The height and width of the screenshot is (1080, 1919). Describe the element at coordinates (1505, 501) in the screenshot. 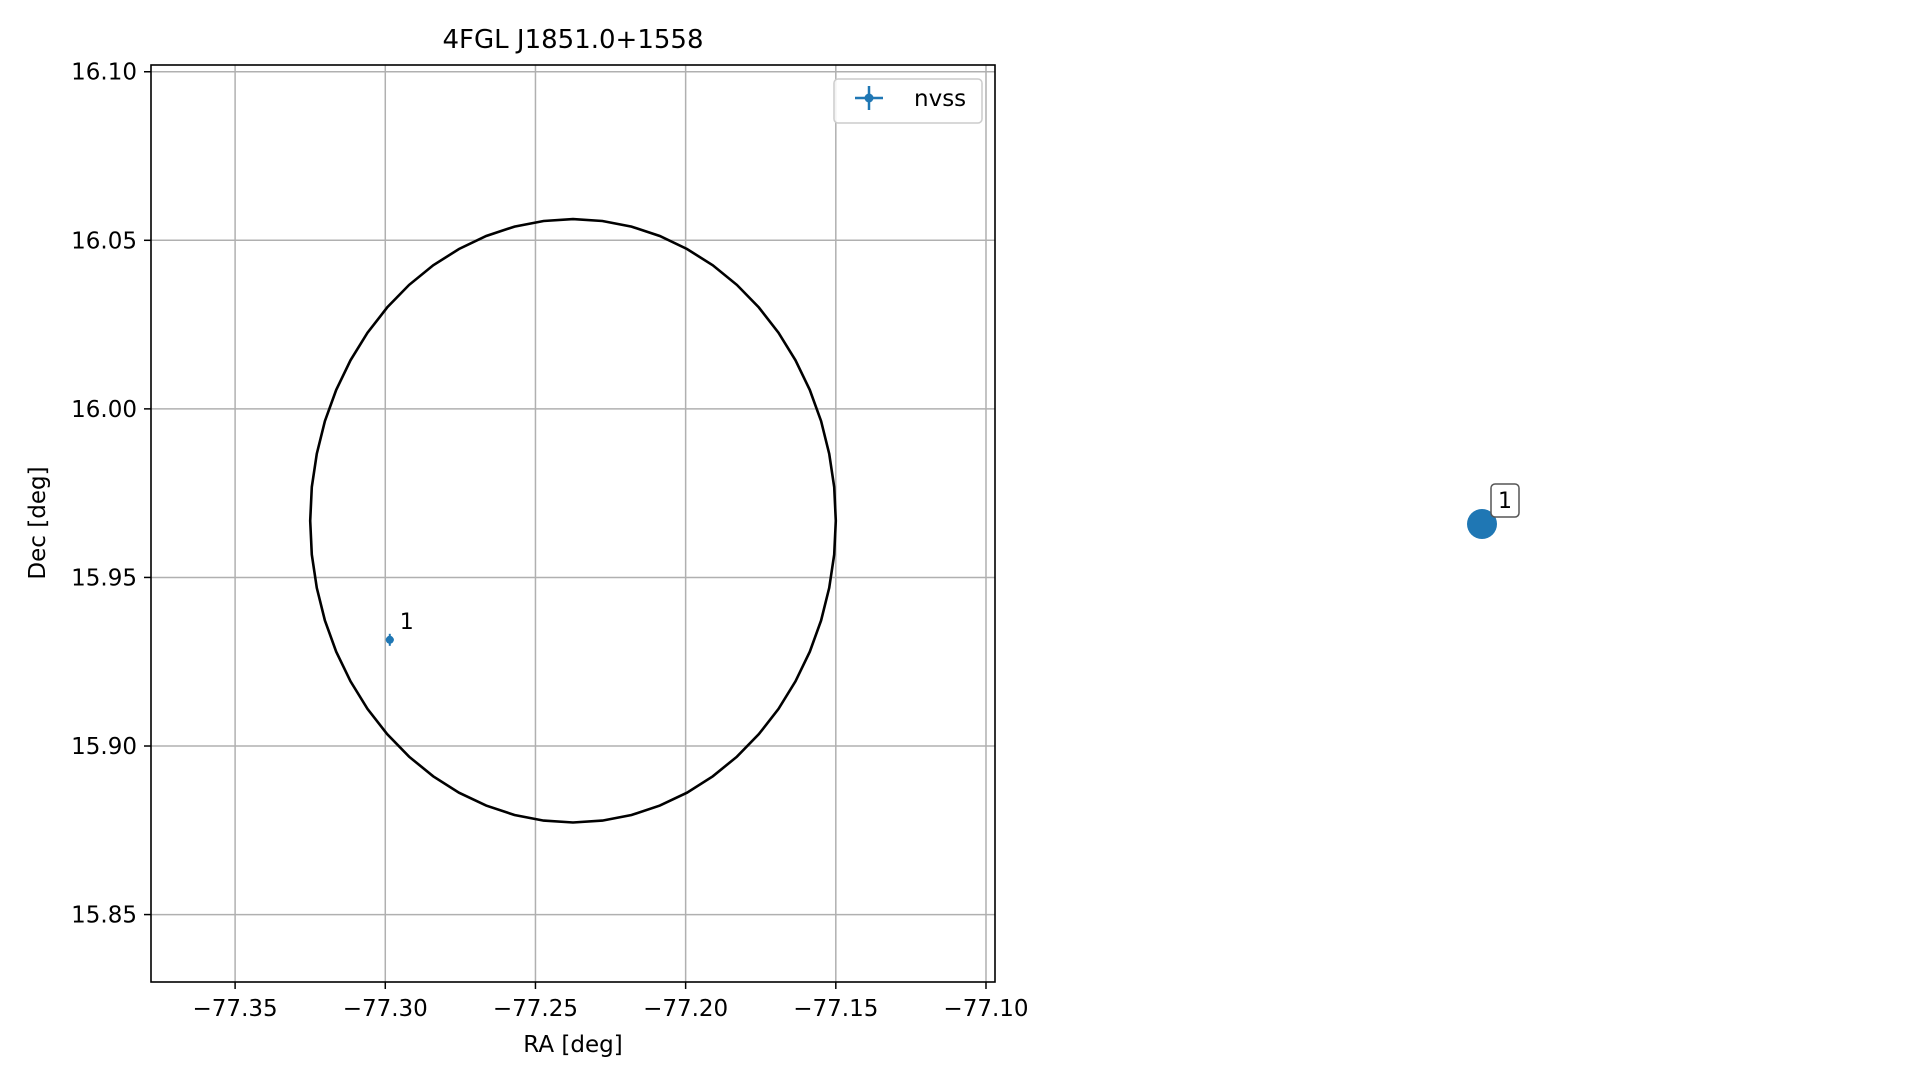

I see `source-label: 1` at that location.